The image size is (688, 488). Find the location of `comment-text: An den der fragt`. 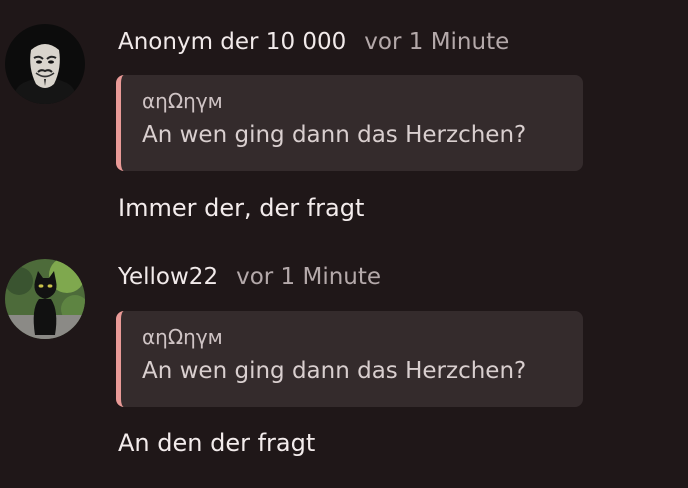

comment-text: An den der fragt is located at coordinates (217, 443).